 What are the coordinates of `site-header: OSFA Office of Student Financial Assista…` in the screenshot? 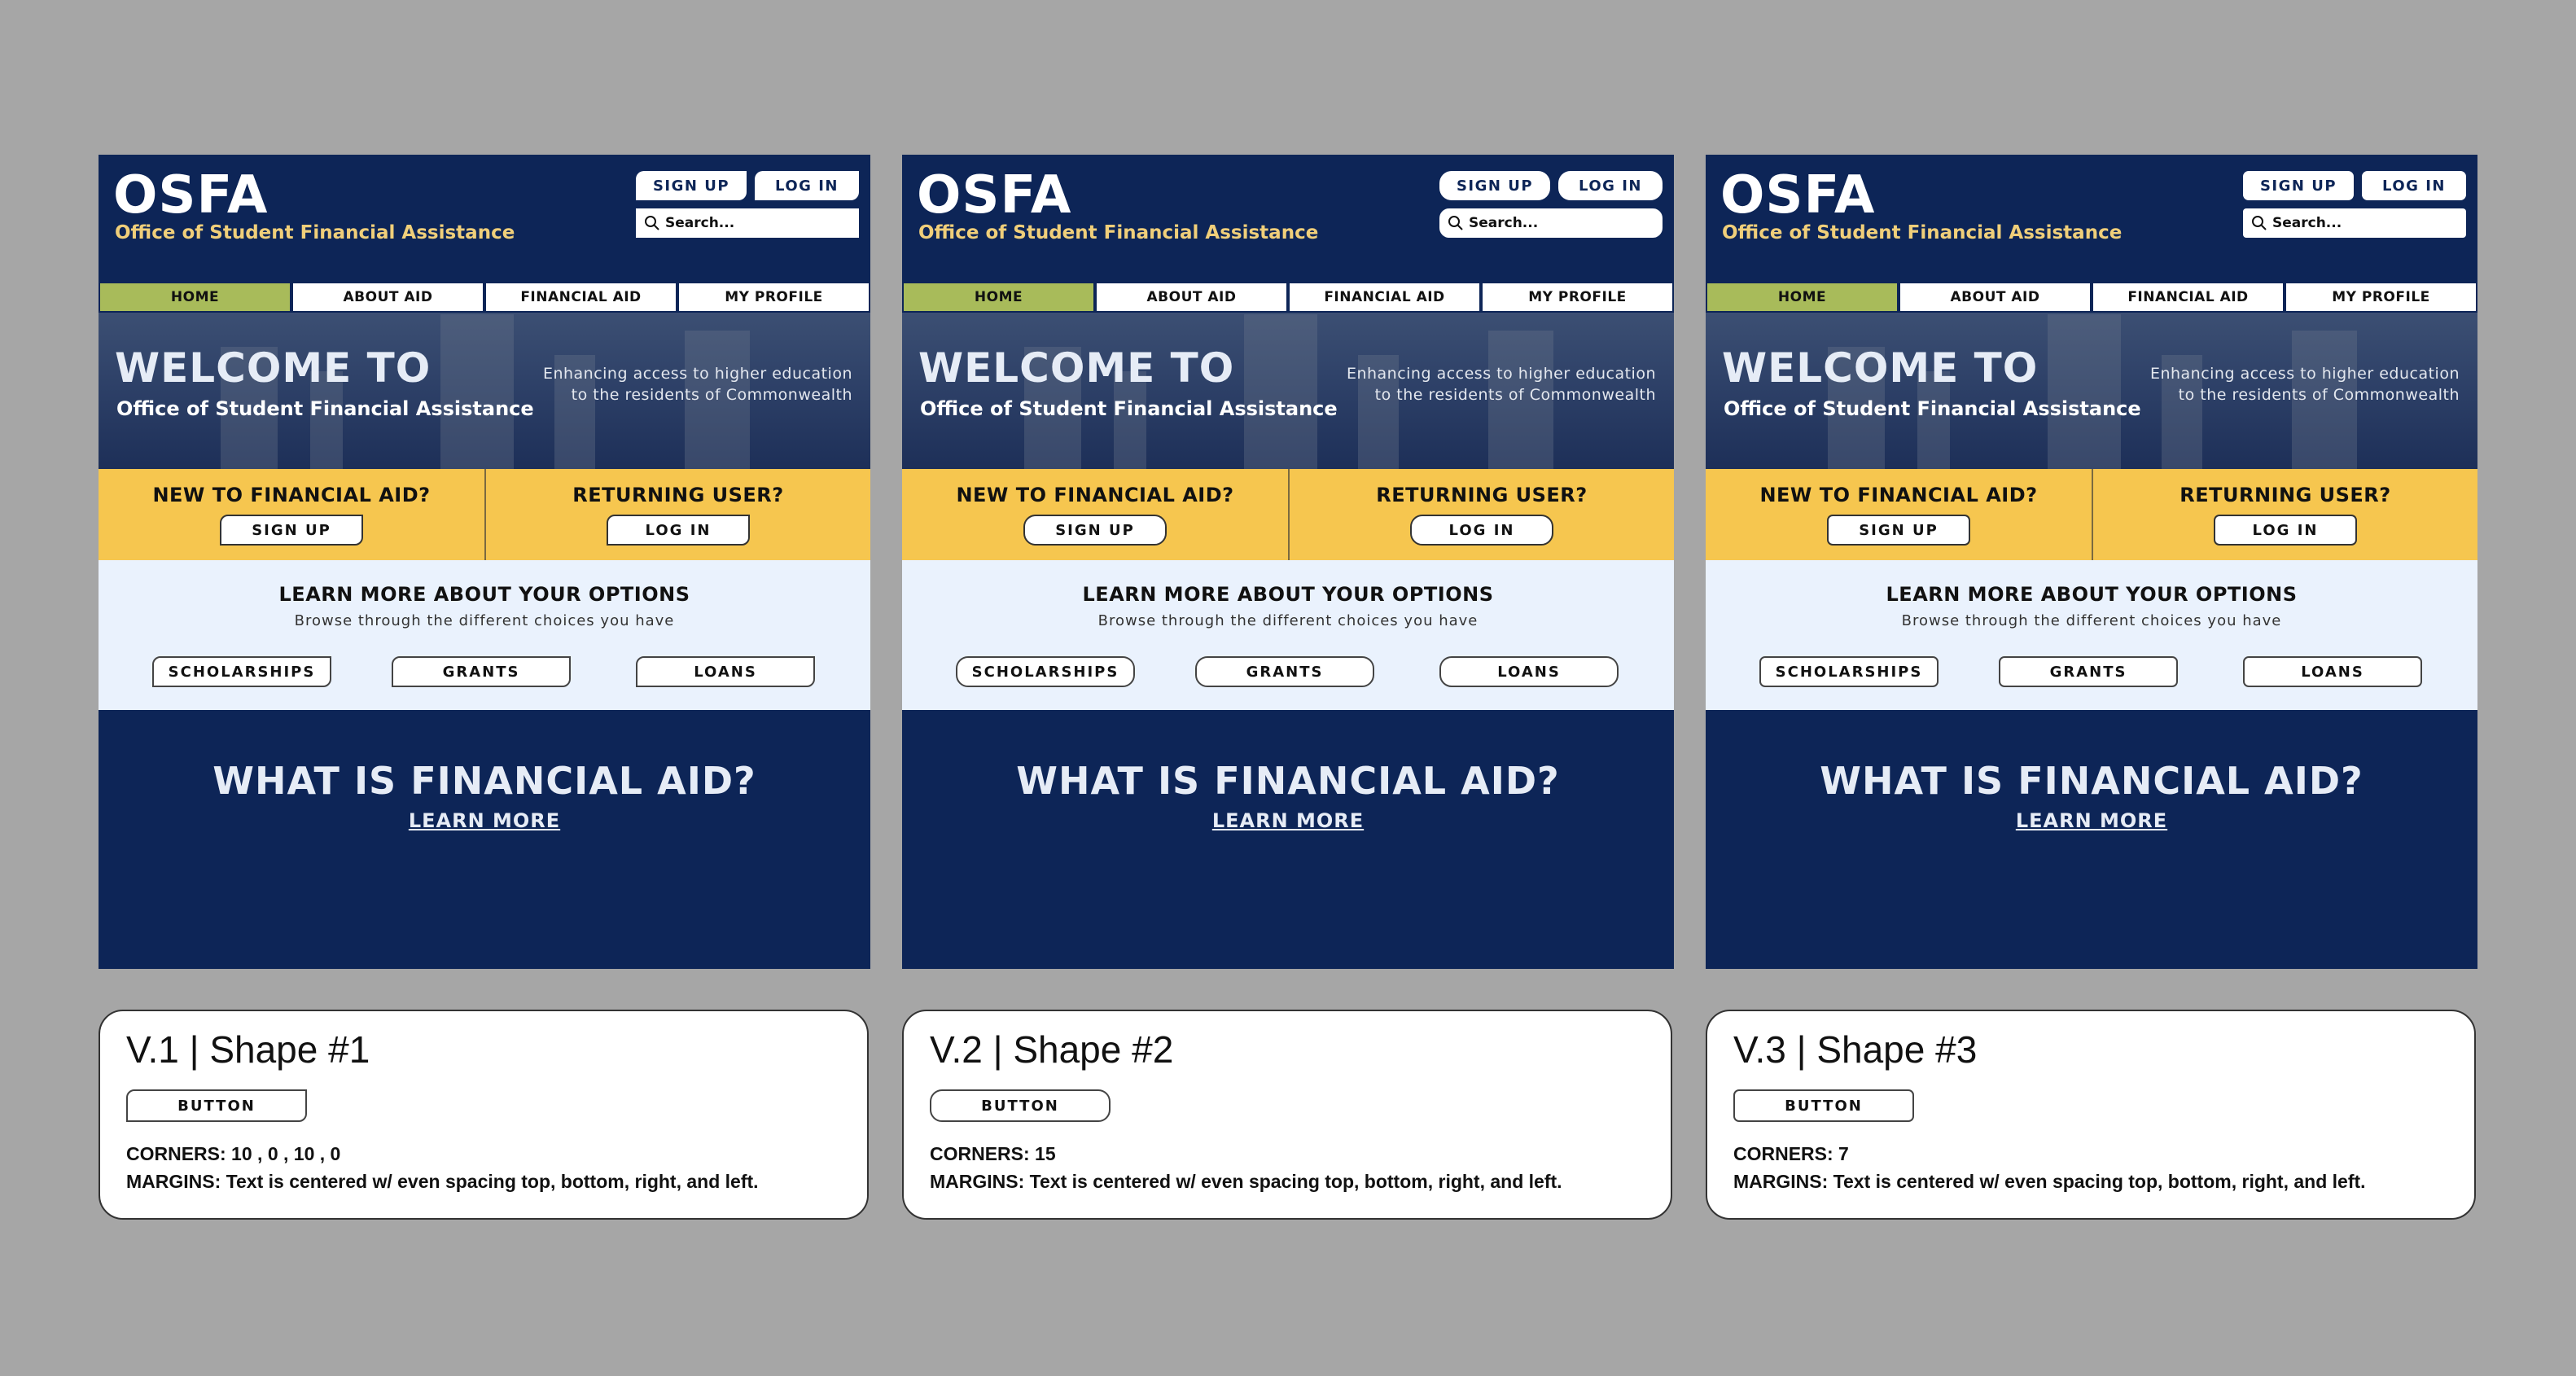 It's located at (484, 218).